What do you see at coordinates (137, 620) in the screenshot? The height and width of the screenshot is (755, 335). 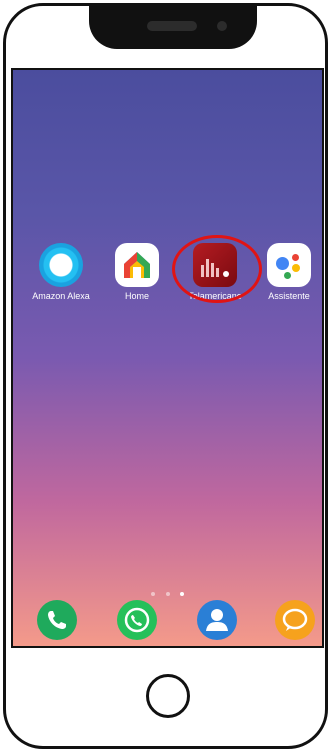 I see `whatsapp-icon` at bounding box center [137, 620].